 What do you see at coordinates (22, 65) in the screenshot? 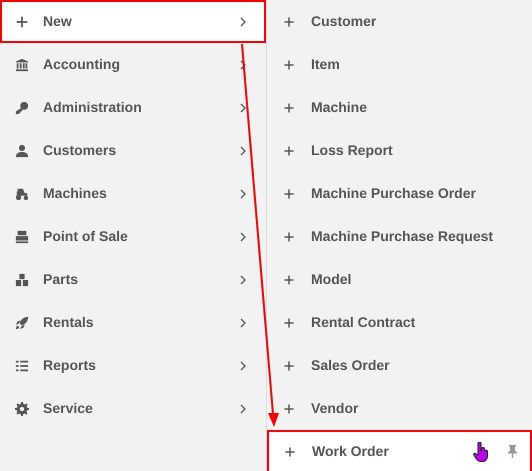
I see `bank-icon` at bounding box center [22, 65].